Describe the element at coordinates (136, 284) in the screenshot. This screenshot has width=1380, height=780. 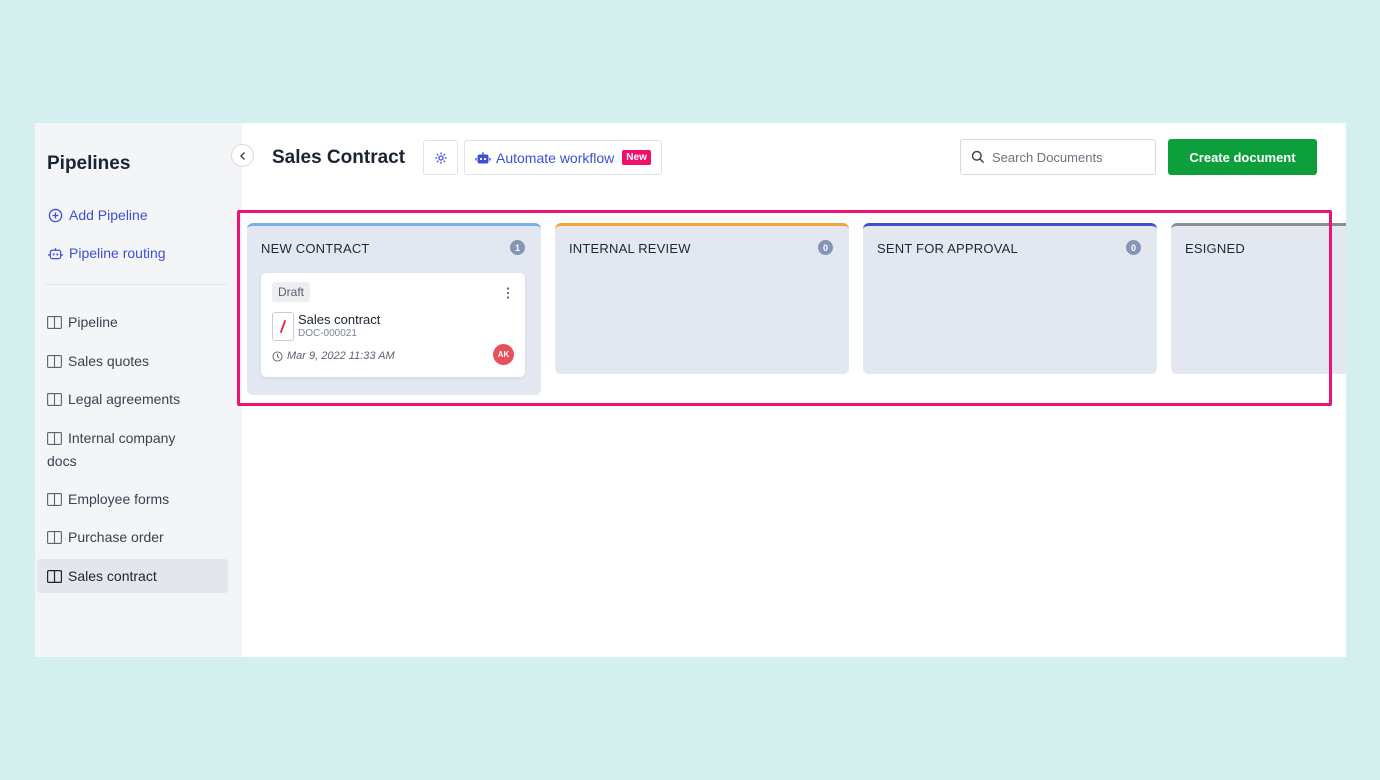
I see `sidebar-divider` at that location.